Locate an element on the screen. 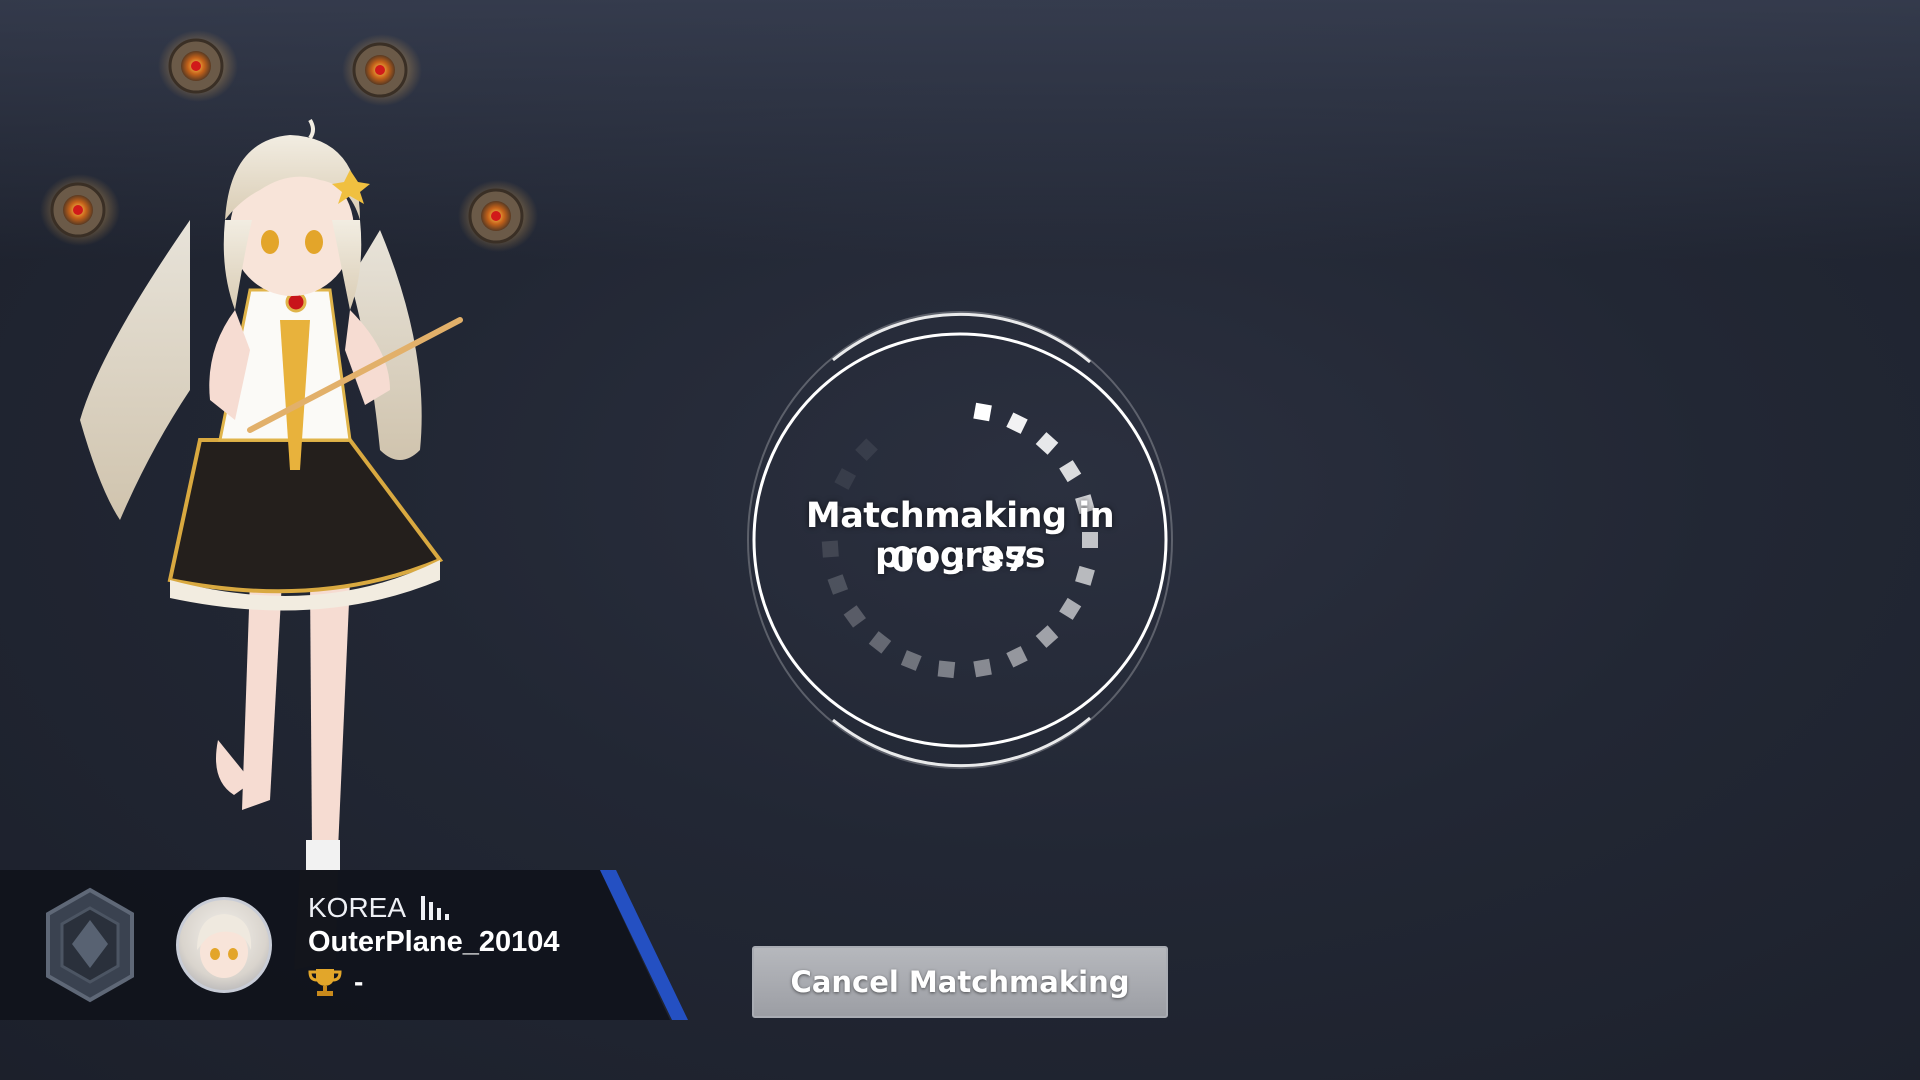 The image size is (1920, 1080). player-name: OuterPlane_20104 is located at coordinates (434, 942).